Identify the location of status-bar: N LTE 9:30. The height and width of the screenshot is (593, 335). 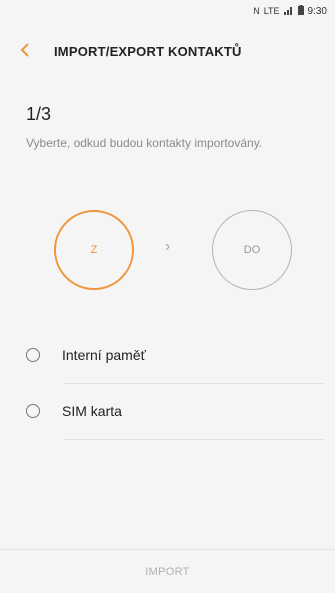
(167, 11).